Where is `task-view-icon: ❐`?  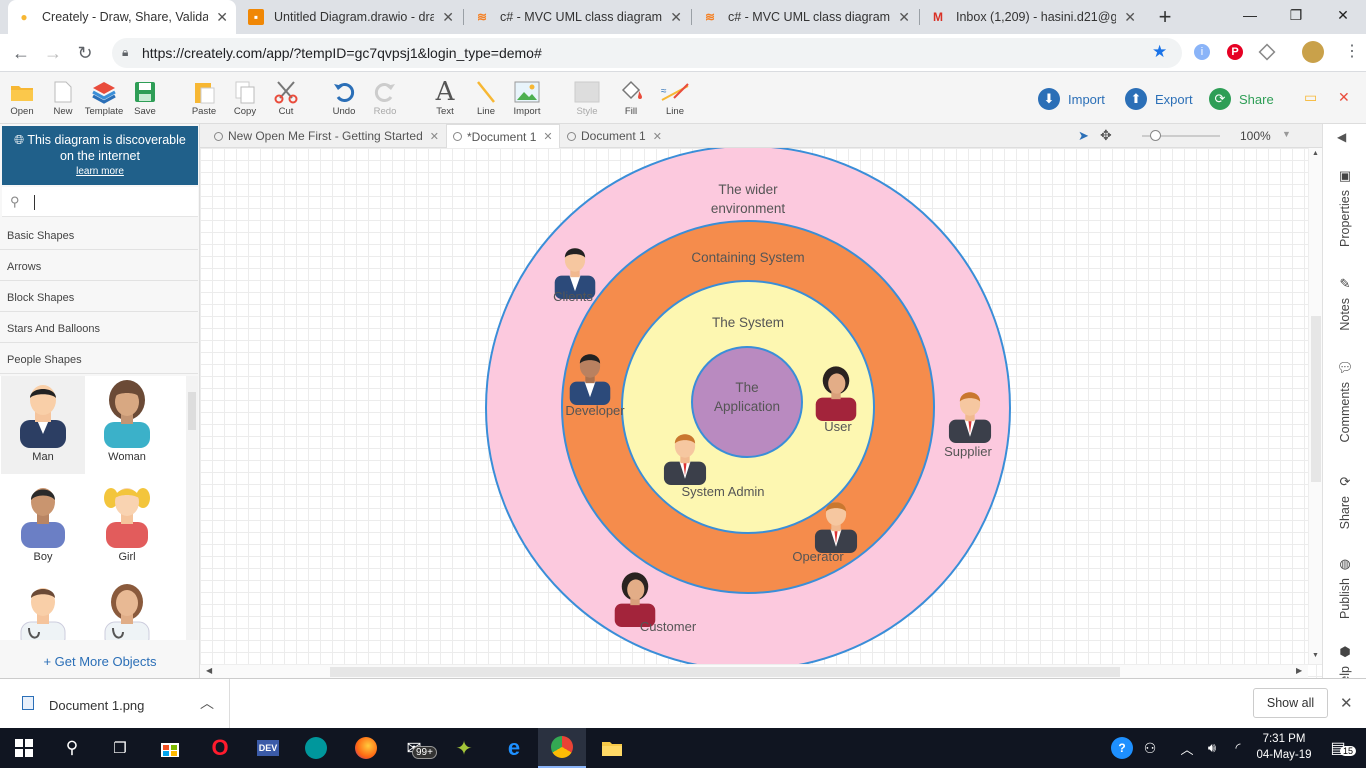 task-view-icon: ❐ is located at coordinates (120, 748).